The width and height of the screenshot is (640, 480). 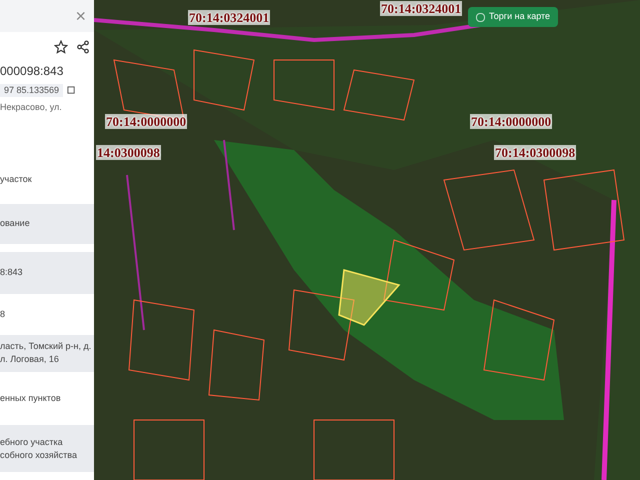 I want to click on property-field-text: енных пунктов, so click(x=30, y=399).